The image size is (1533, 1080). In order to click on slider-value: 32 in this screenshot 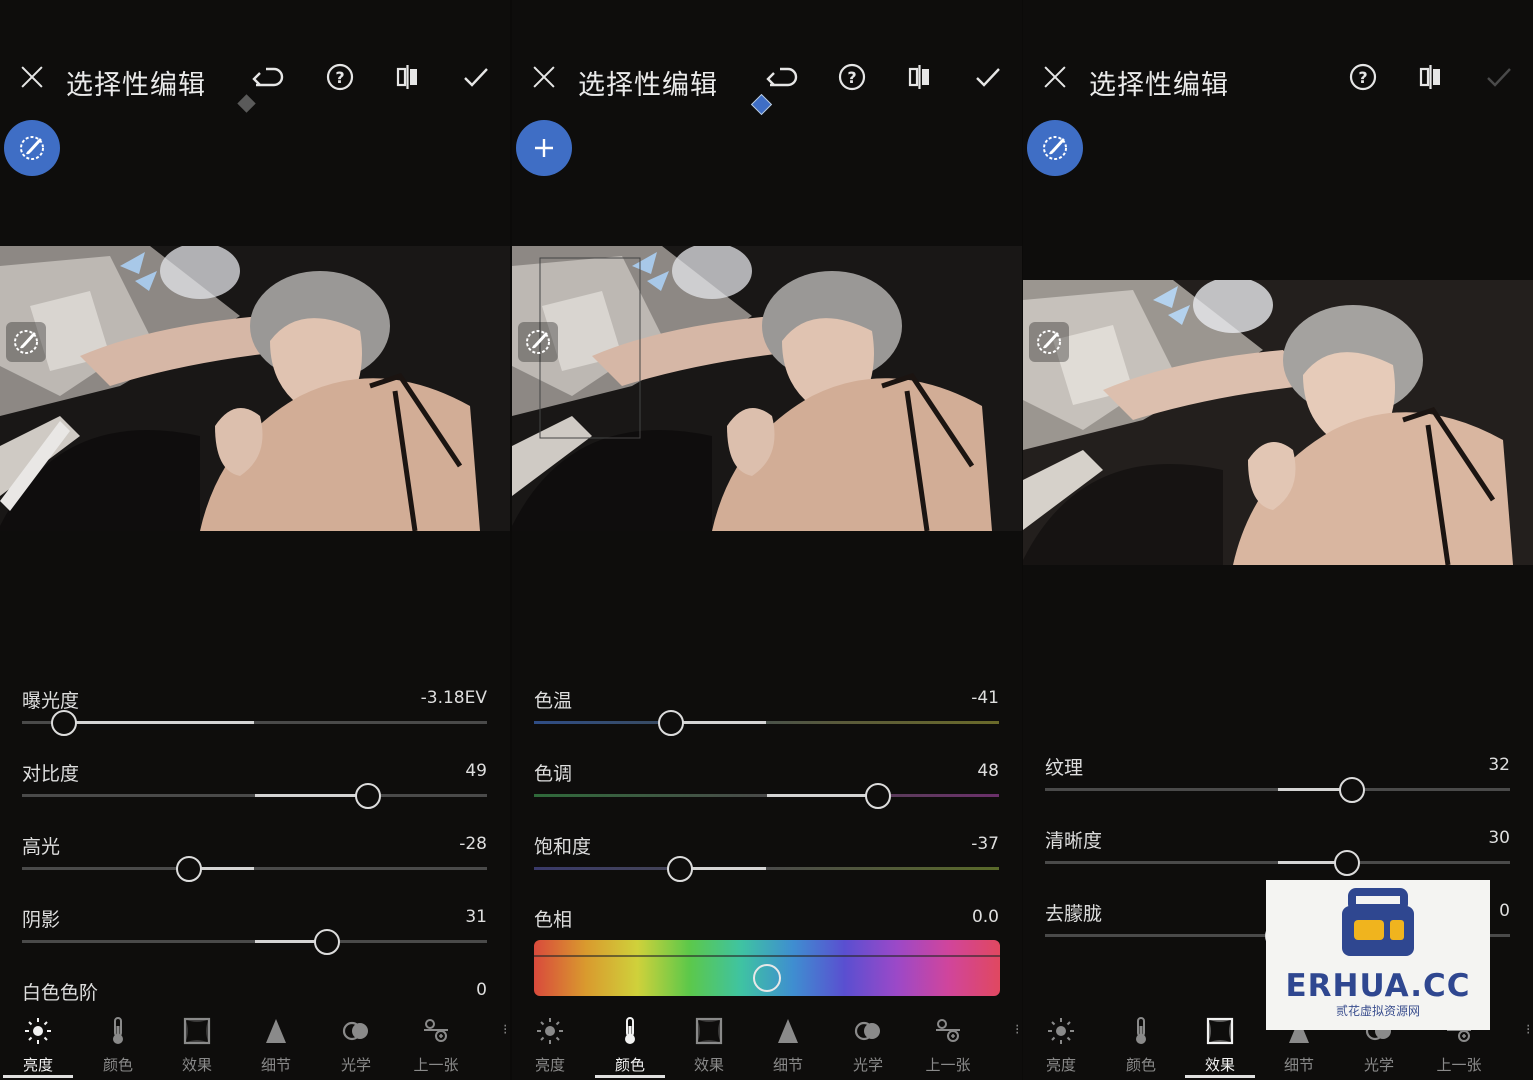, I will do `click(1499, 765)`.